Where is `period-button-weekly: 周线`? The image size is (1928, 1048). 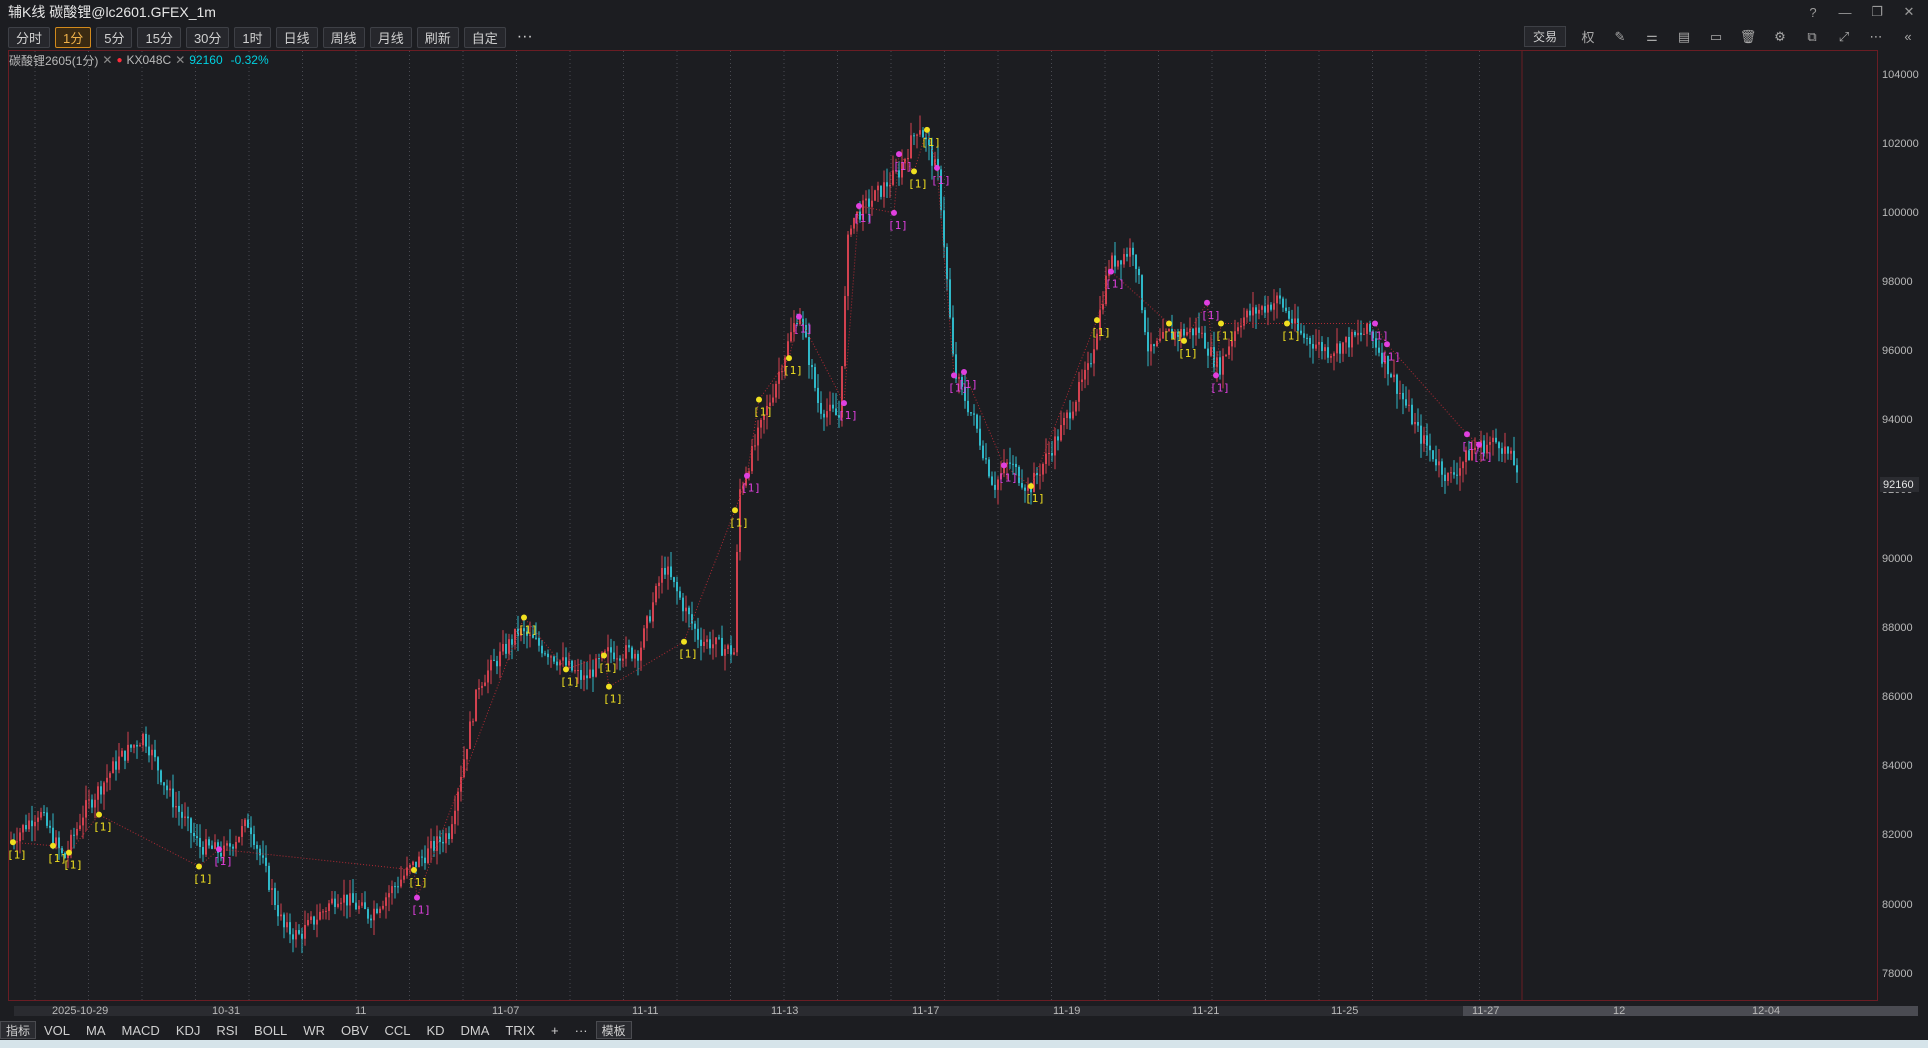 period-button-weekly: 周线 is located at coordinates (343, 37).